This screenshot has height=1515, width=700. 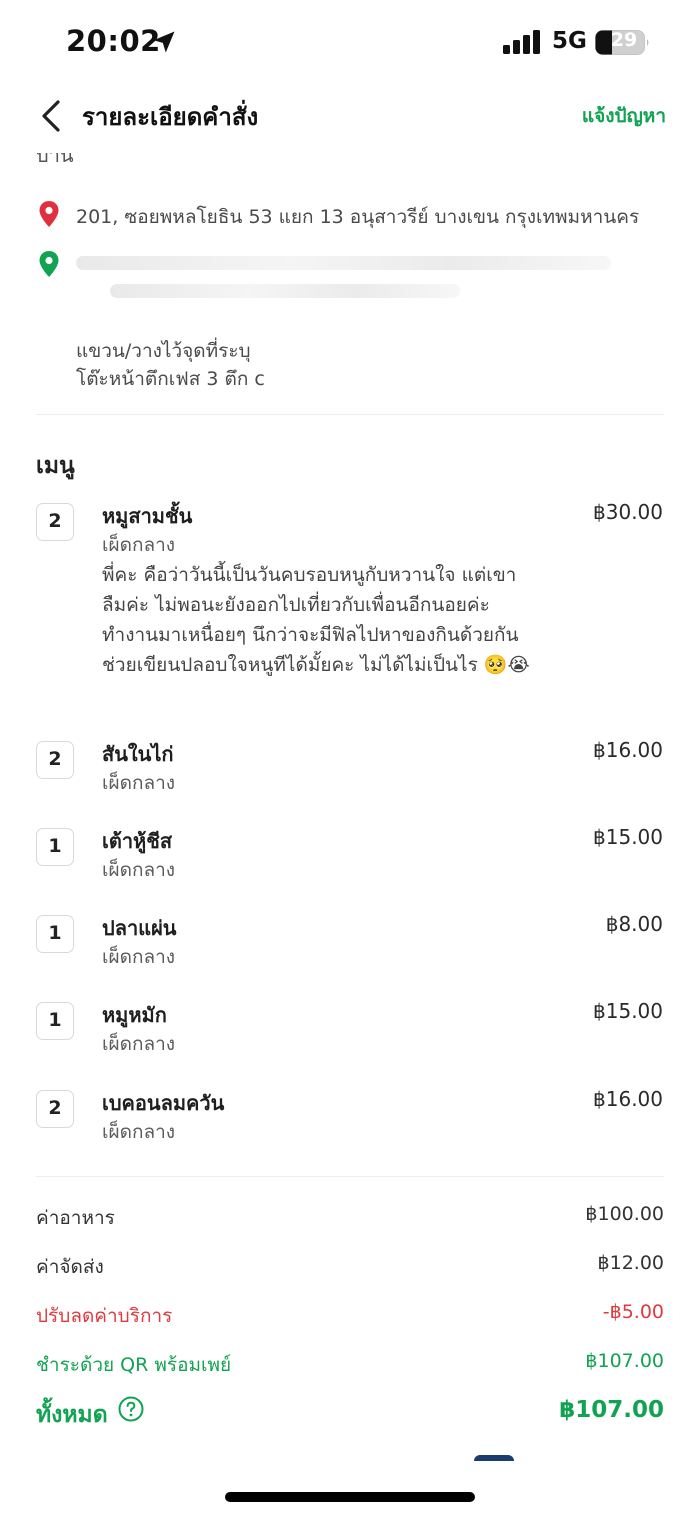 I want to click on dropoff-address-blurred, so click(x=343, y=263).